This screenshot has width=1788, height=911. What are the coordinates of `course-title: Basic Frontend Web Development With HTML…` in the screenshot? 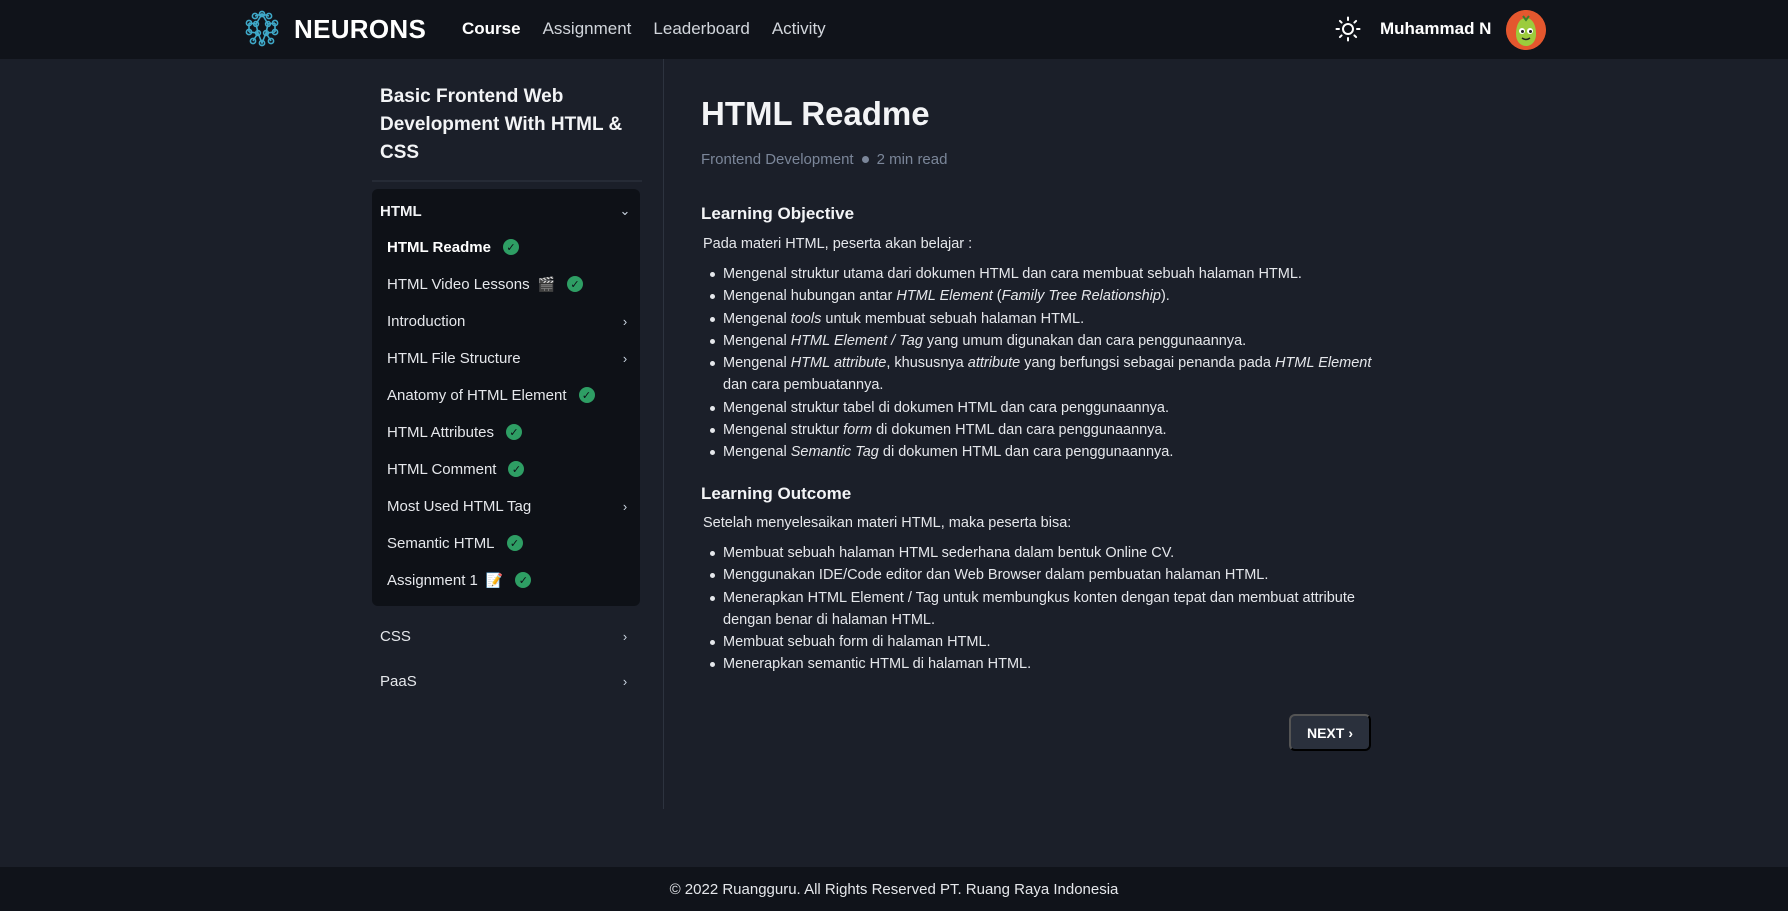 It's located at (501, 124).